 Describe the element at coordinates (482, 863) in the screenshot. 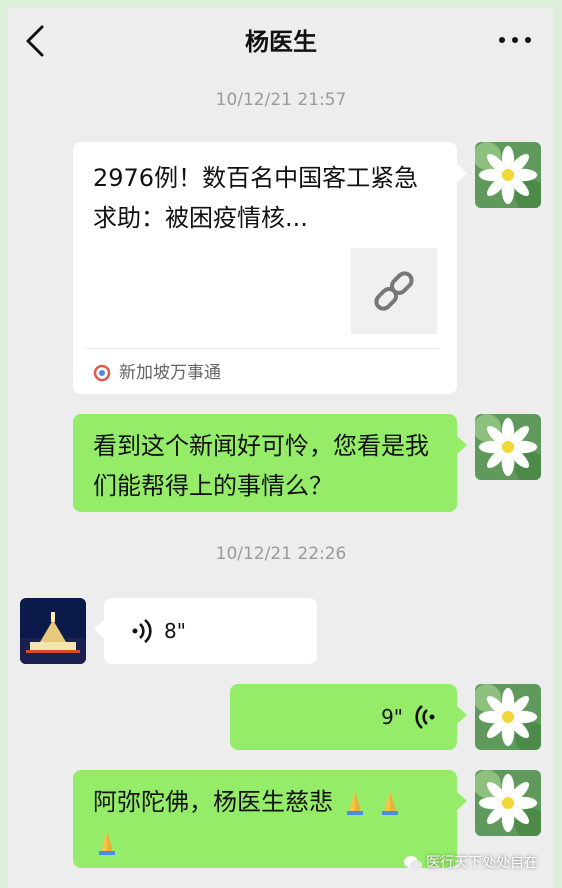

I see `watermark-text: 医行天下处处自在` at that location.